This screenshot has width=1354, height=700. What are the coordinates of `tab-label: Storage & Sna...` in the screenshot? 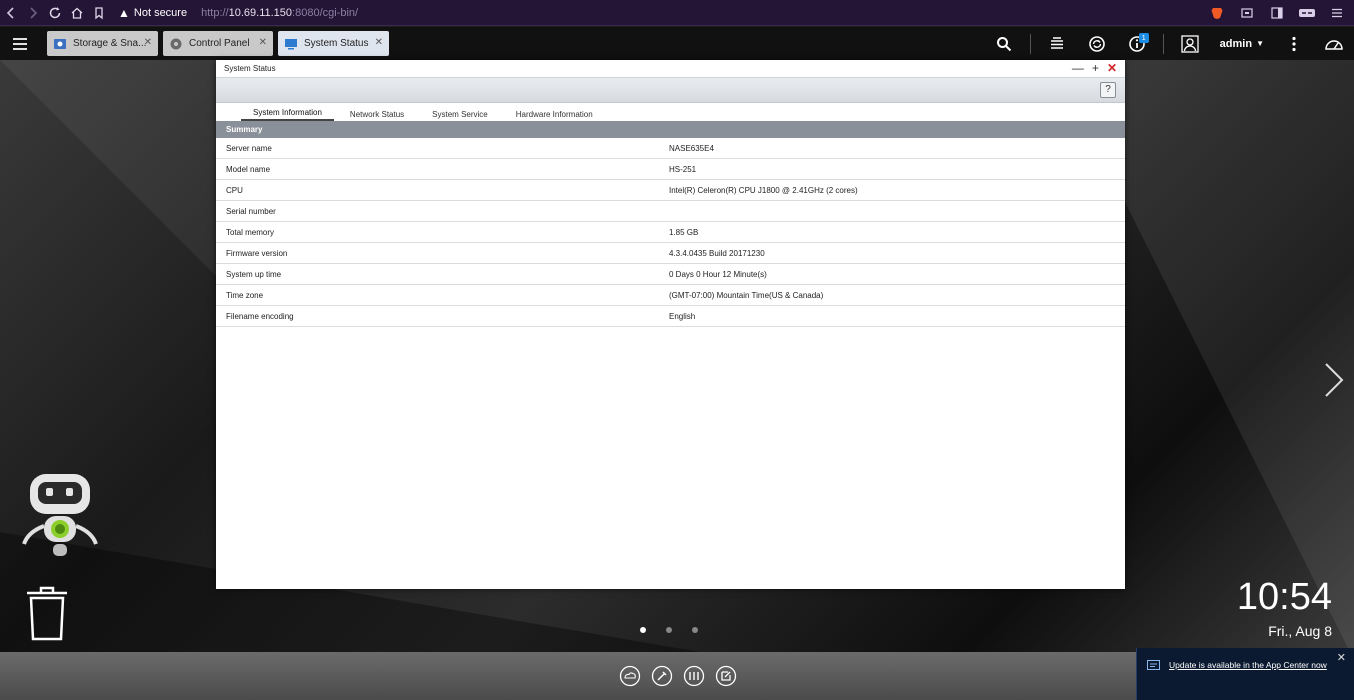 It's located at (110, 43).